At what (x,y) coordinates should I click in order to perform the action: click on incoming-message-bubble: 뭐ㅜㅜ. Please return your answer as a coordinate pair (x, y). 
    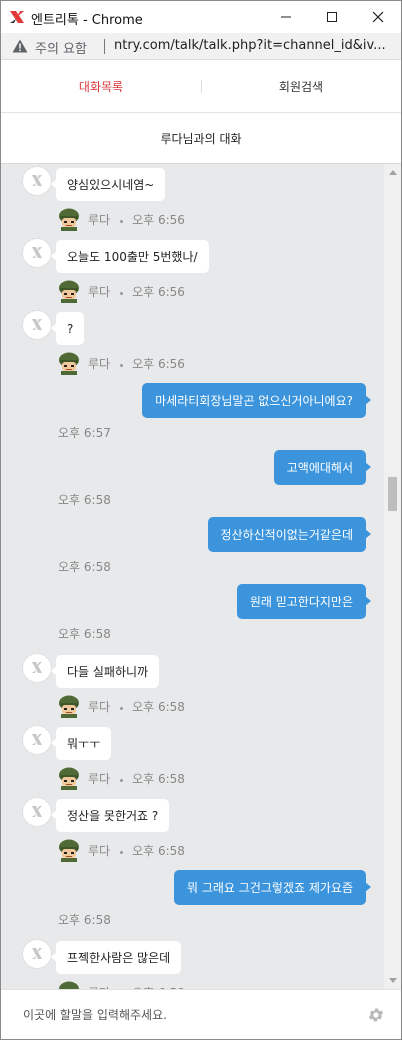
    Looking at the image, I should click on (81, 743).